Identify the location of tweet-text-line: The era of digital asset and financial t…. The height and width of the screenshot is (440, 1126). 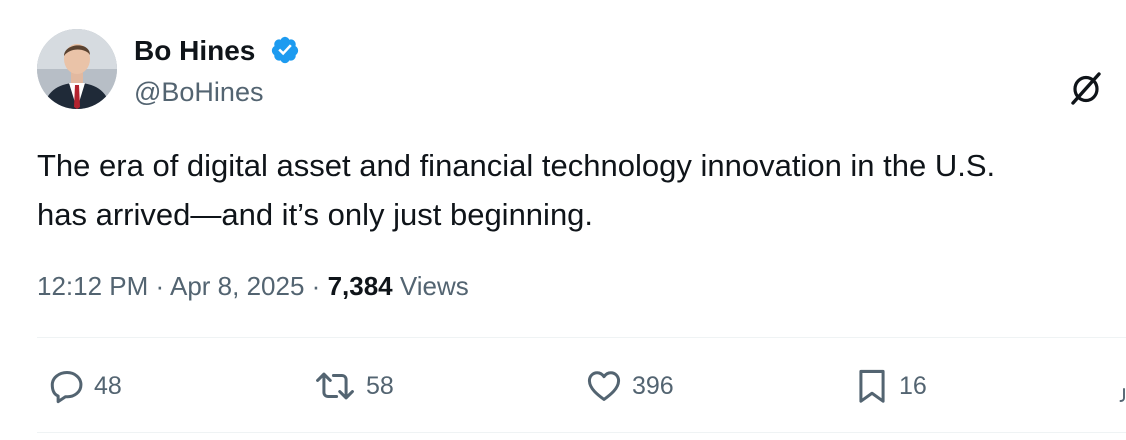
(516, 165).